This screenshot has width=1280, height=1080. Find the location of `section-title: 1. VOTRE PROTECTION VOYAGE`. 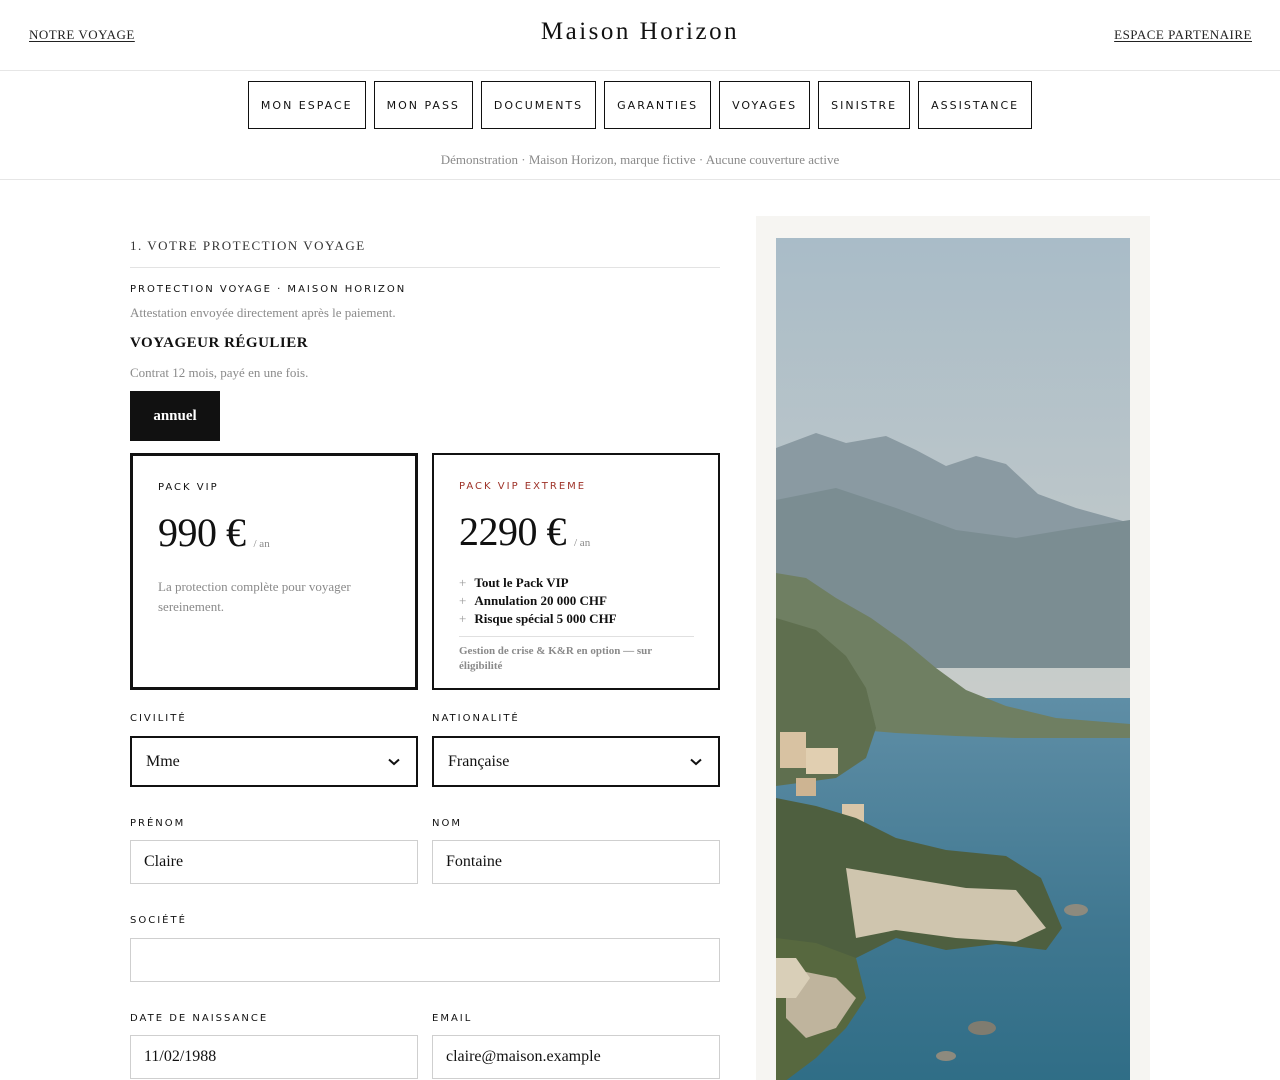

section-title: 1. VOTRE PROTECTION VOYAGE is located at coordinates (248, 245).